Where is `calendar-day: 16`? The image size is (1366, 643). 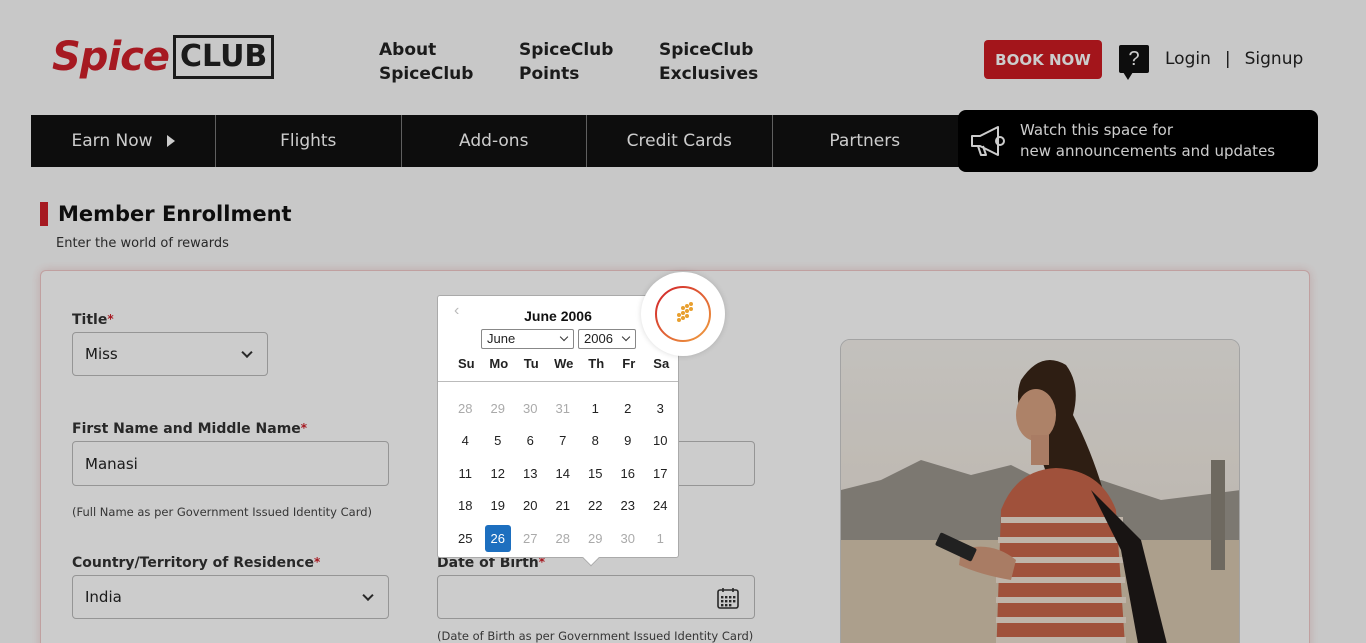
calendar-day: 16 is located at coordinates (628, 473).